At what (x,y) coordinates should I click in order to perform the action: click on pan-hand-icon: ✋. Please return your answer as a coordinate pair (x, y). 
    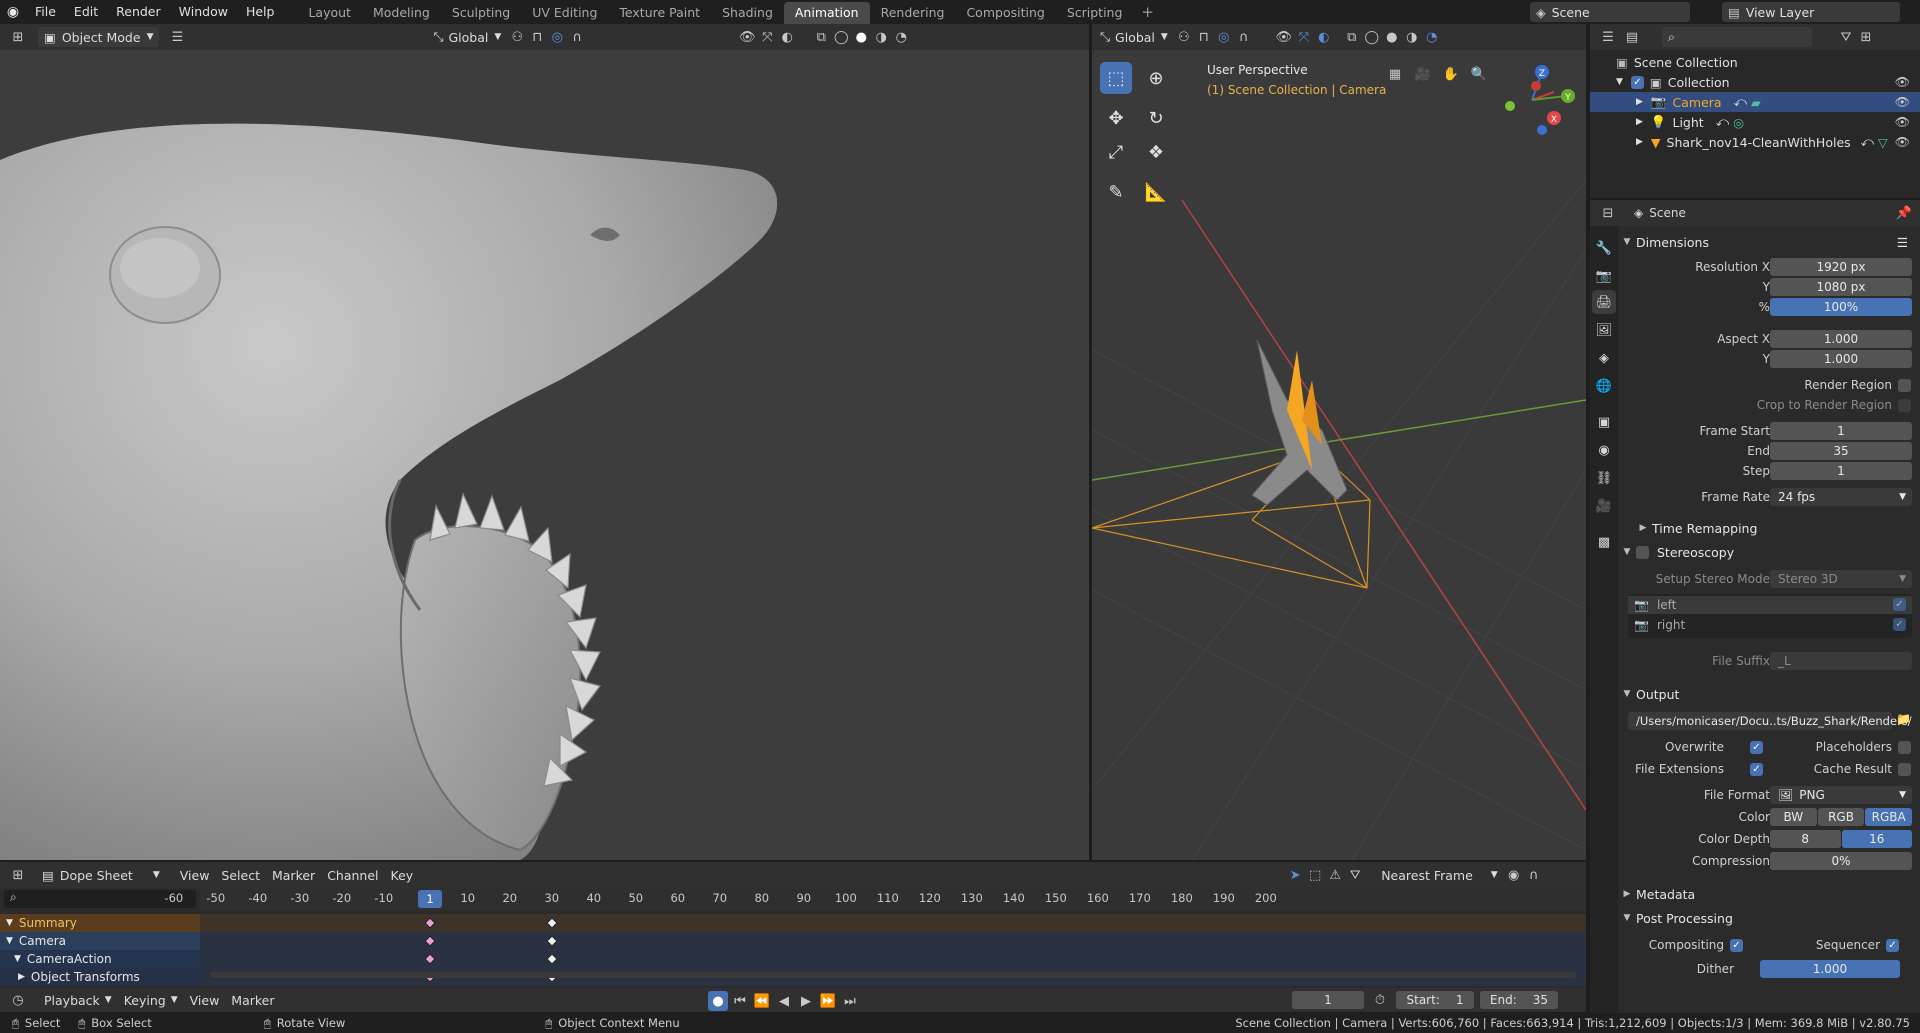
    Looking at the image, I should click on (1451, 74).